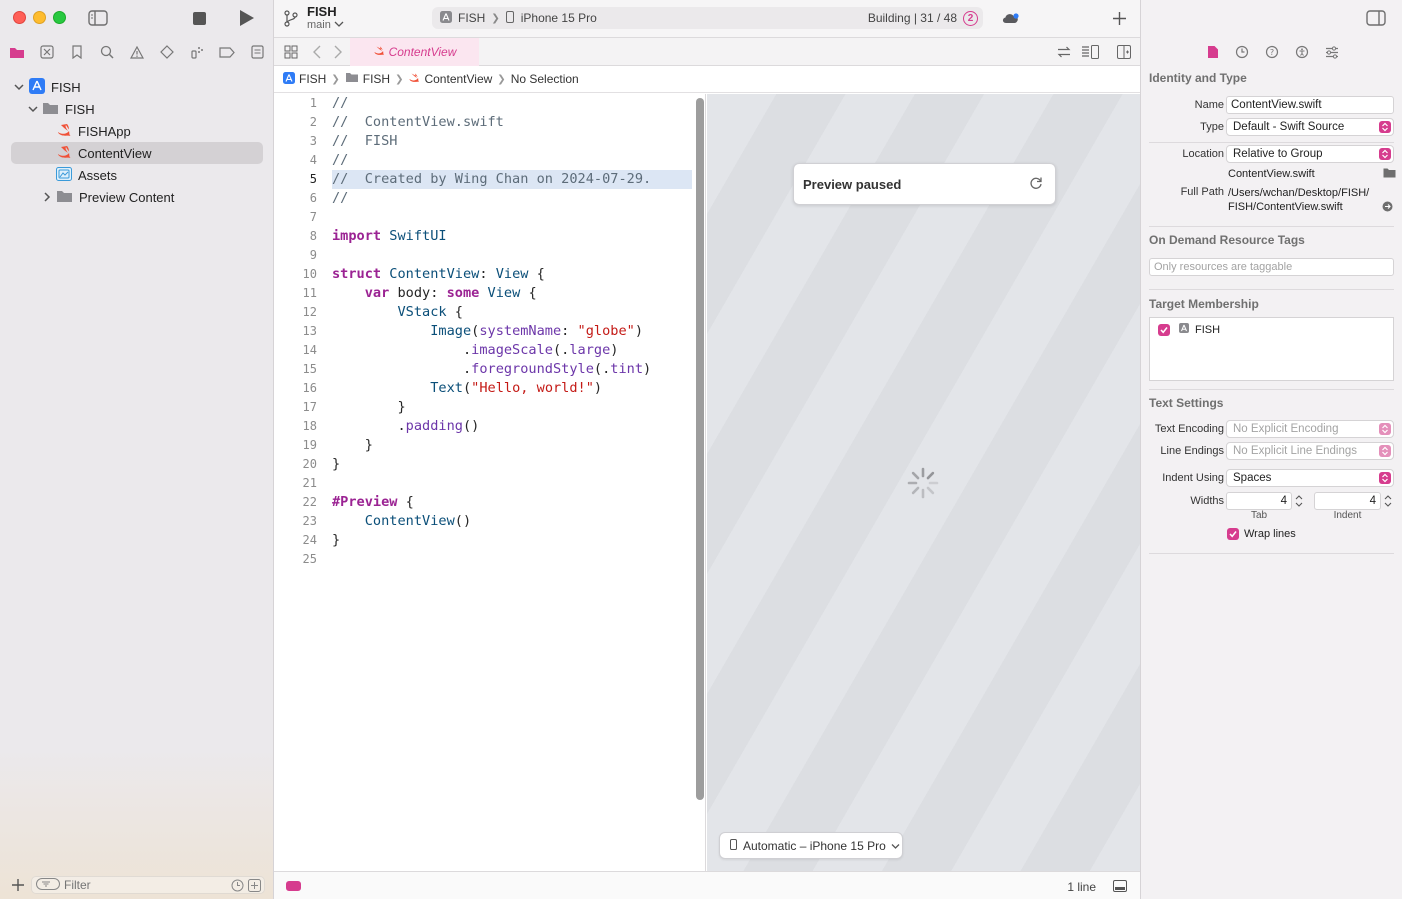  I want to click on run-button, so click(246, 18).